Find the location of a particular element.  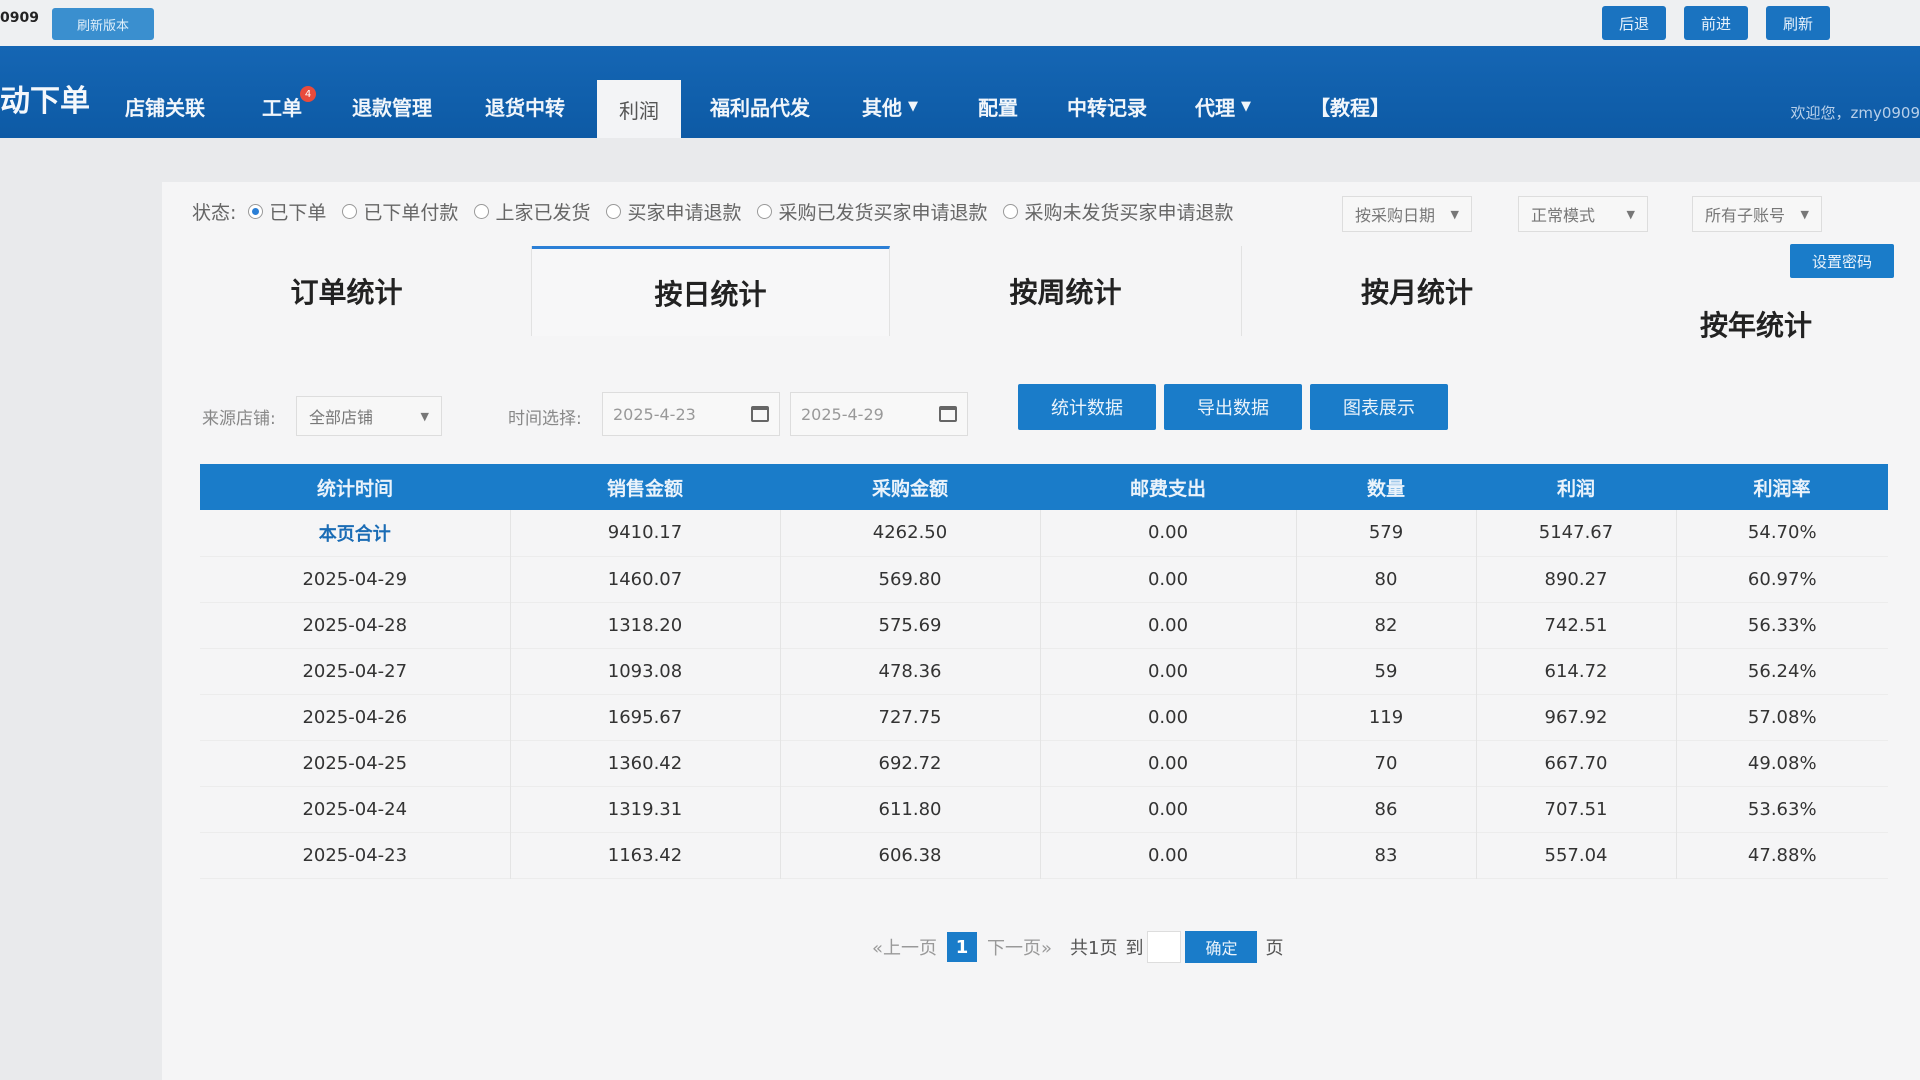

cell-quantity: 119 is located at coordinates (1386, 717).